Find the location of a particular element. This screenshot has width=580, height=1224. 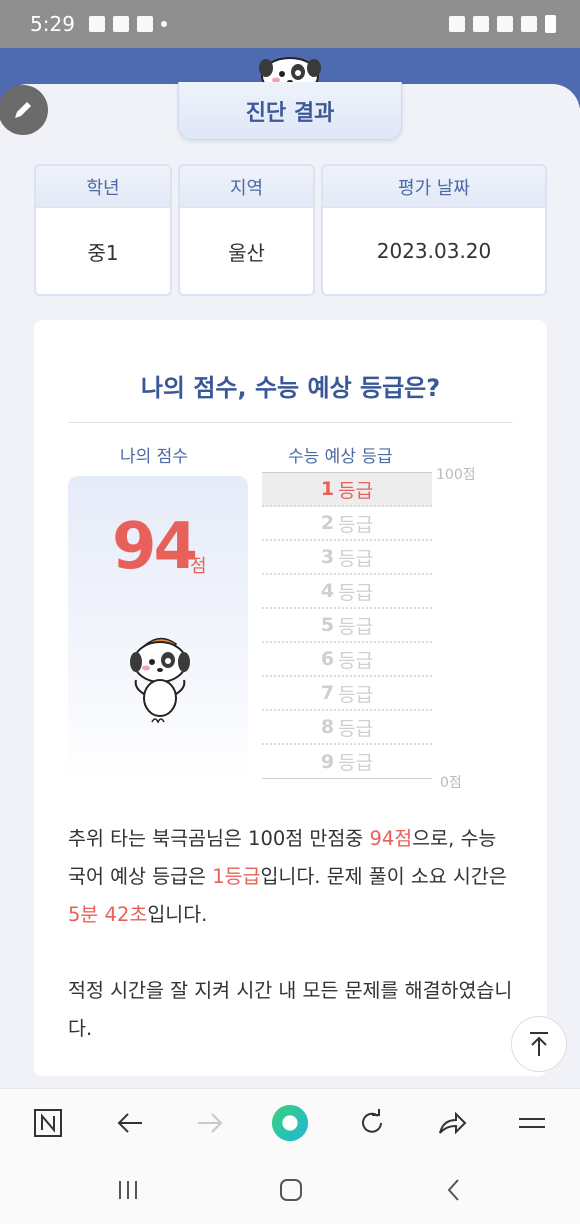

green-dot-button is located at coordinates (290, 1123).